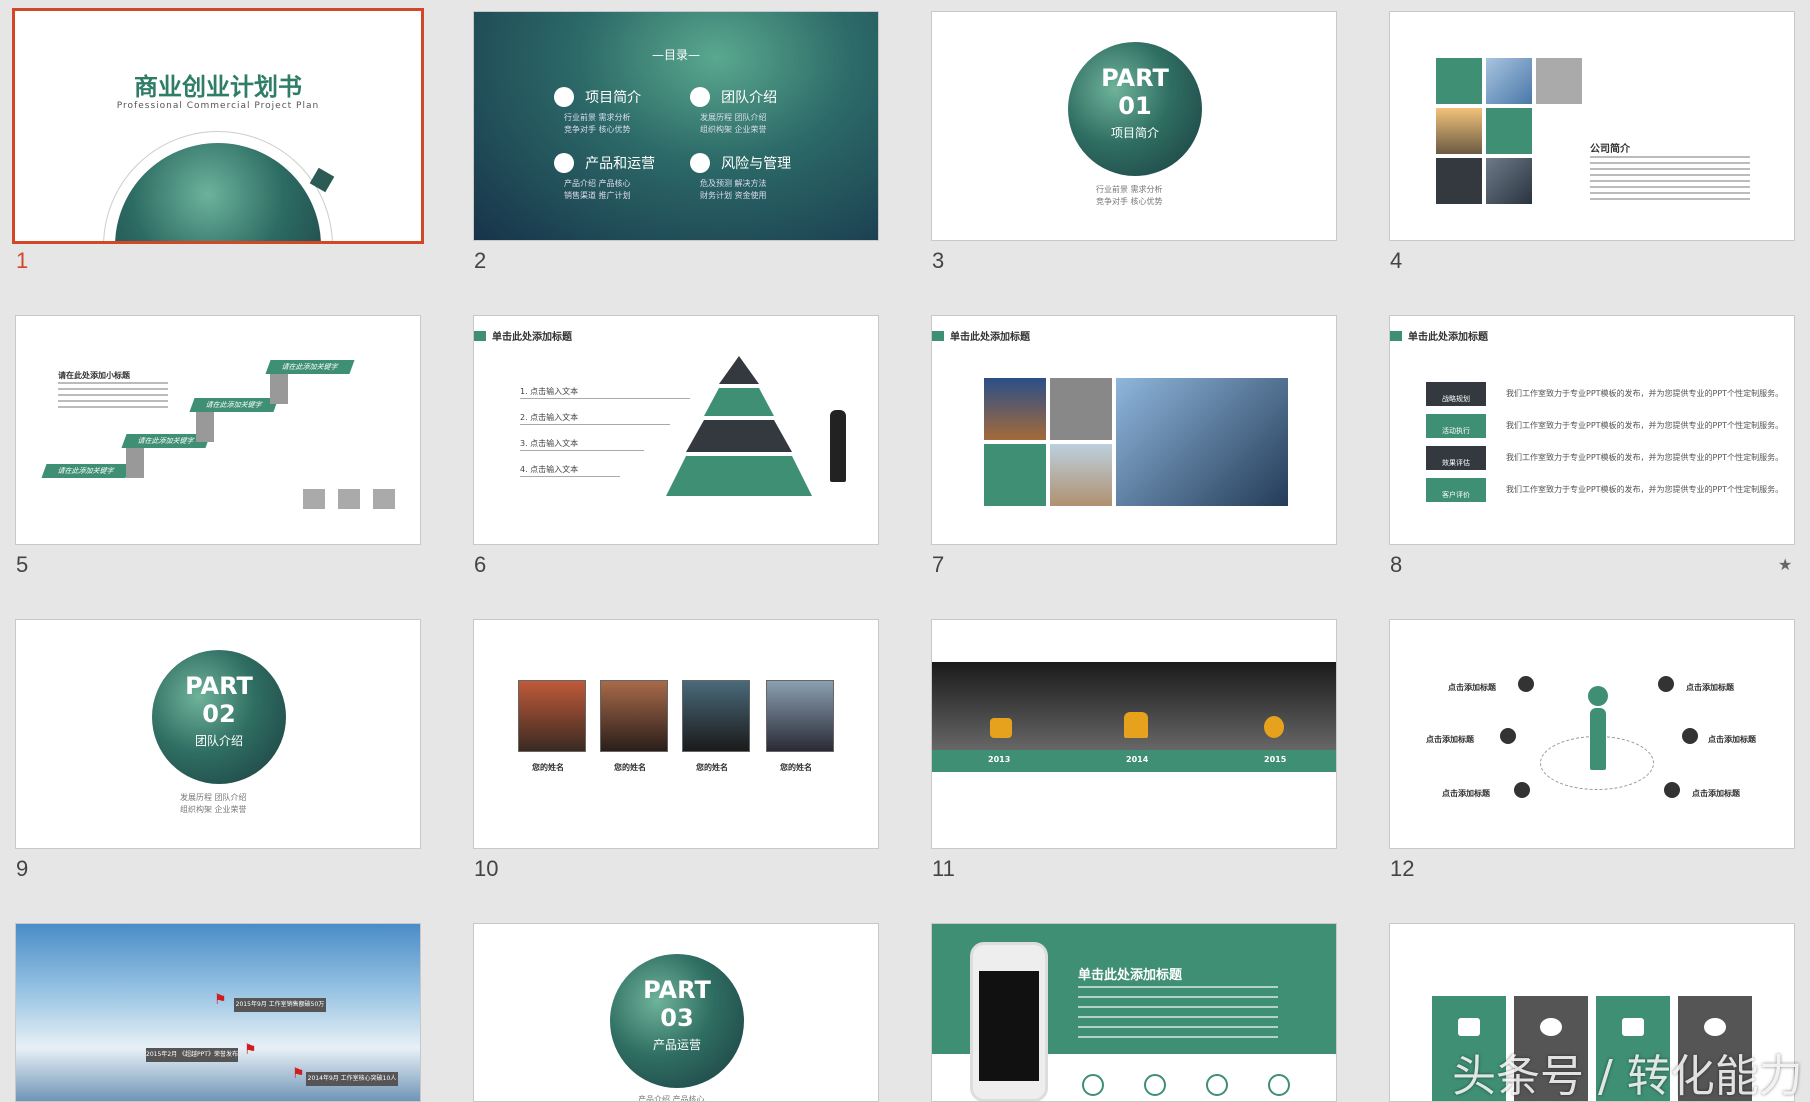 Image resolution: width=1810 pixels, height=1102 pixels. I want to click on skyscraper-image, so click(1202, 442).